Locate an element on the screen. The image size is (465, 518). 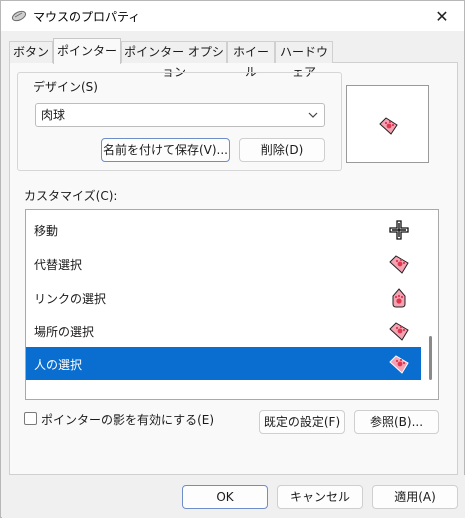
customize-label: カスタマイズ(C): is located at coordinates (71, 196).